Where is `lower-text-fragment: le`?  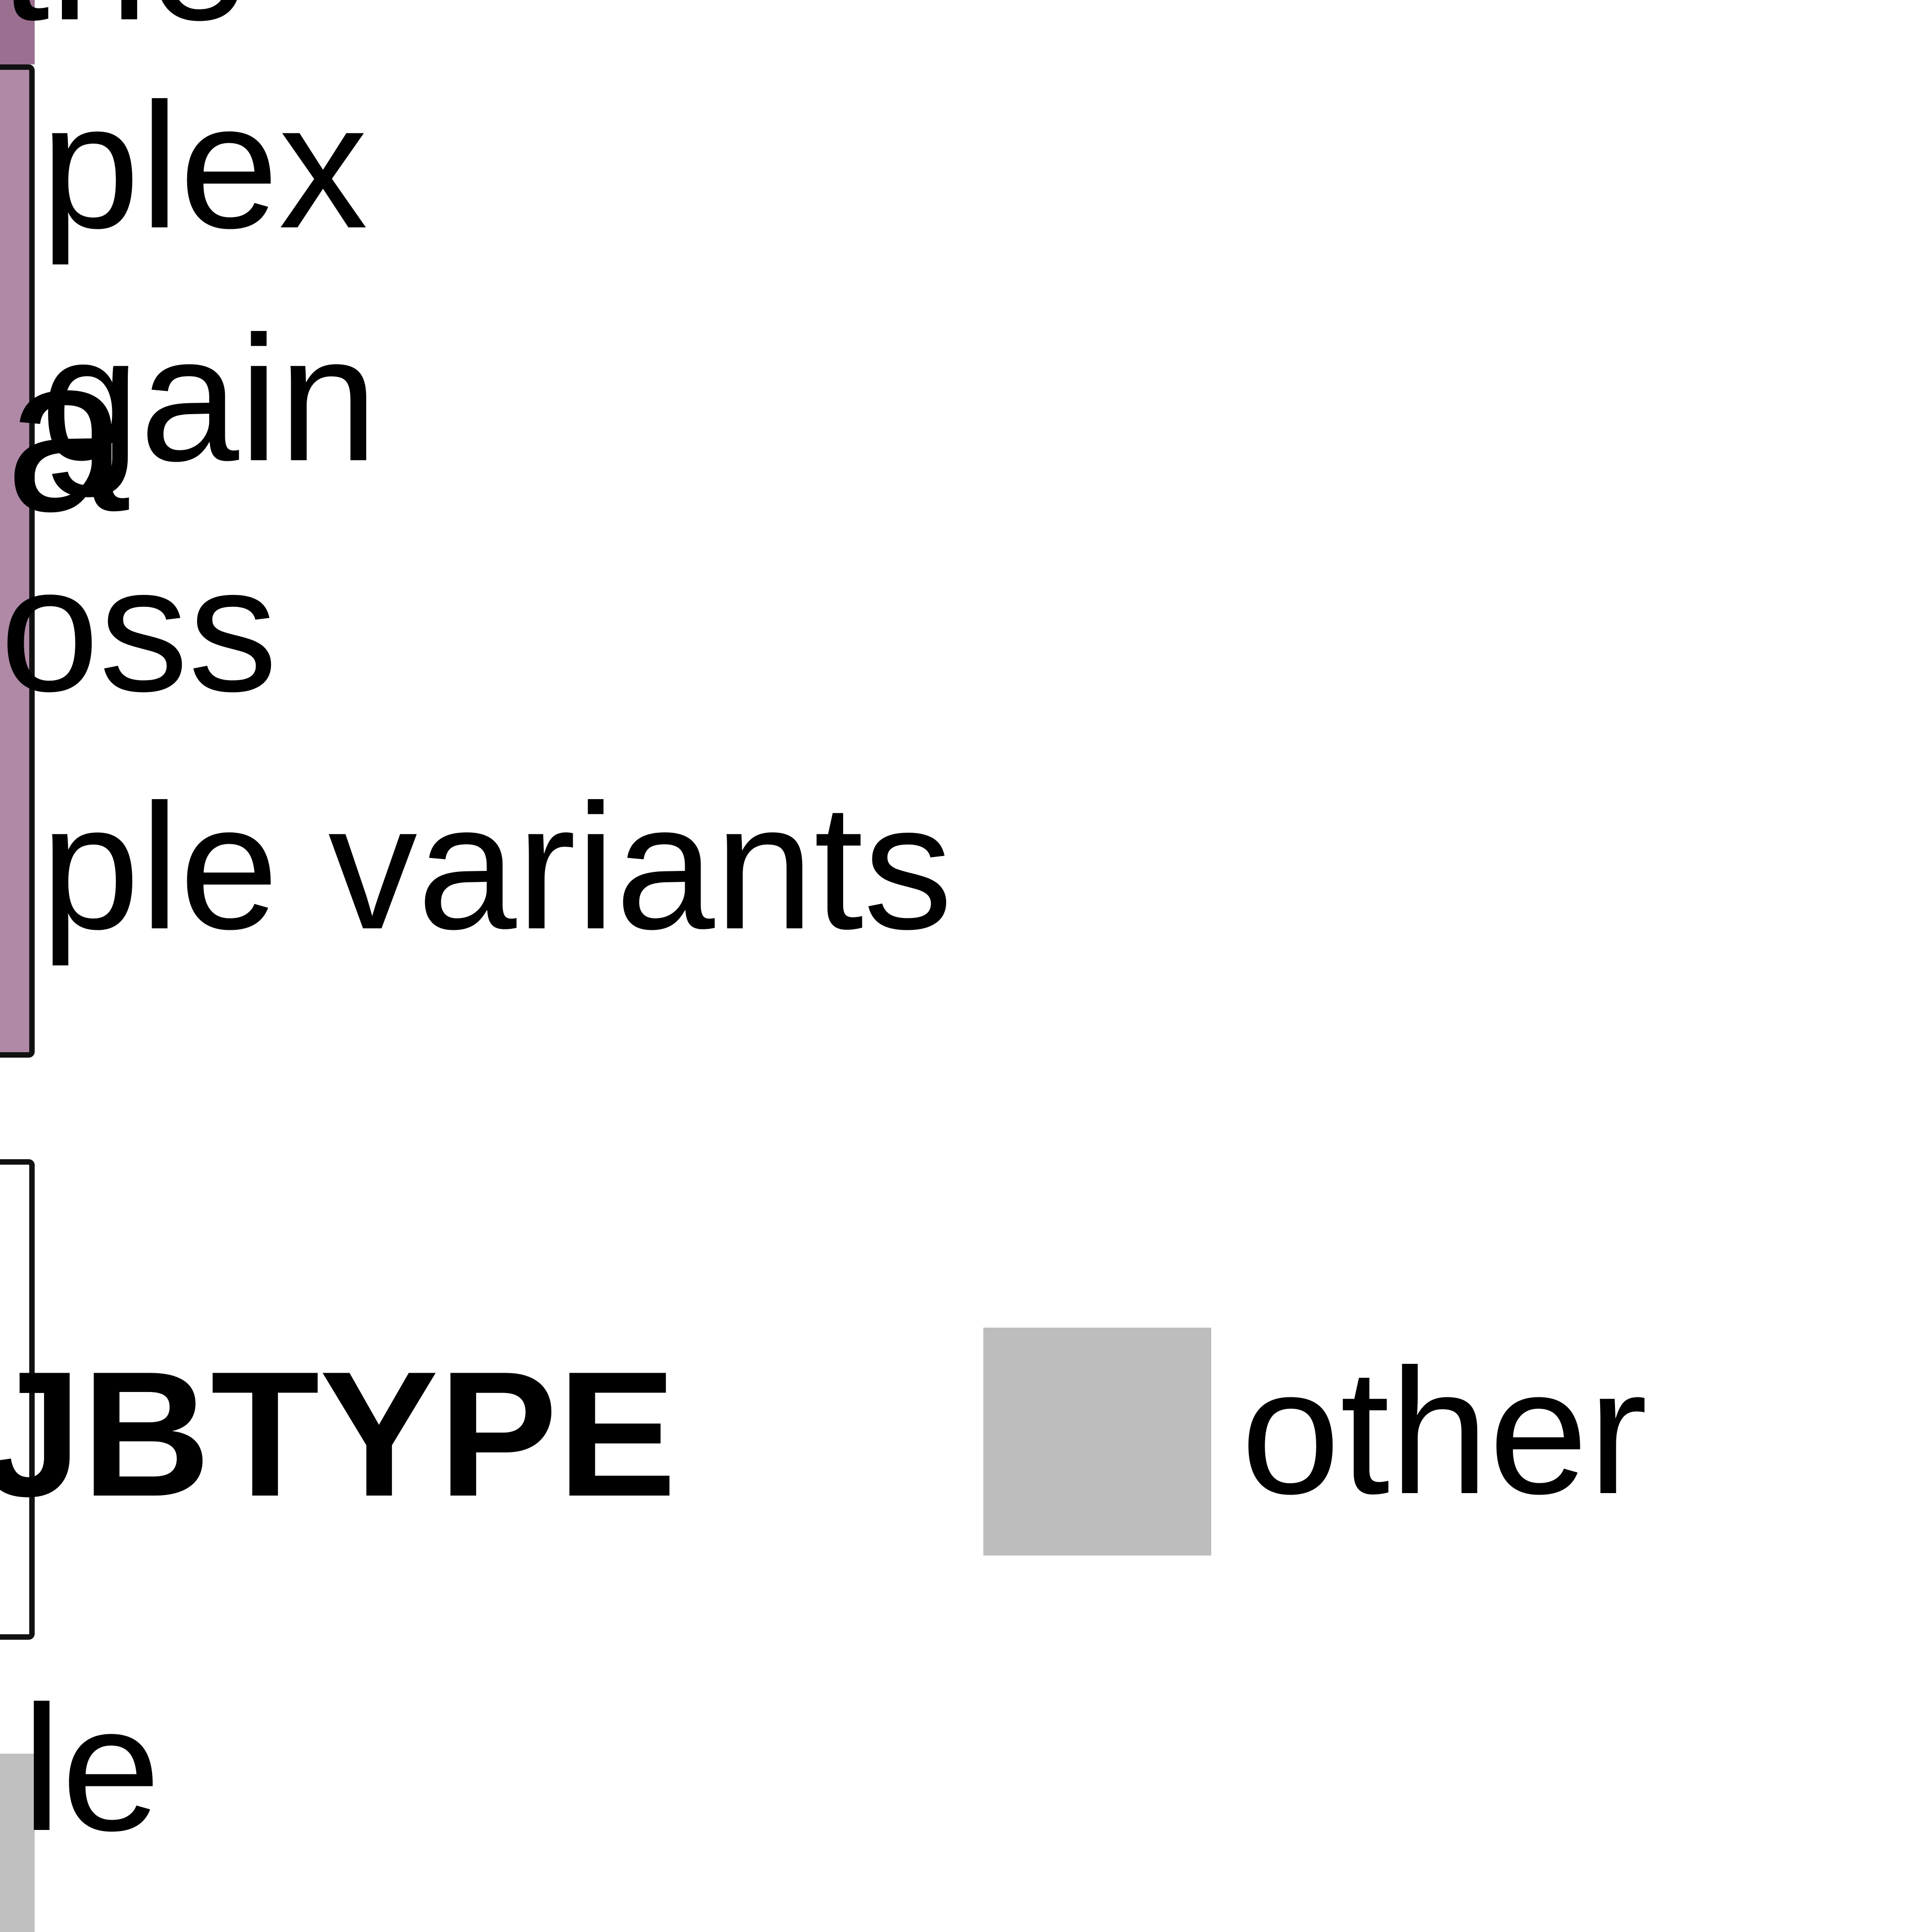 lower-text-fragment: le is located at coordinates (91, 1769).